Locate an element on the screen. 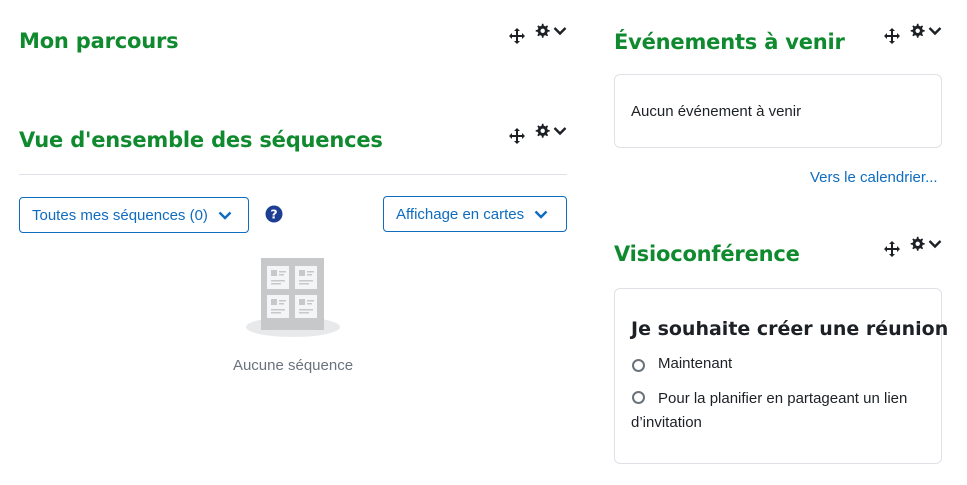 The width and height of the screenshot is (967, 485). no-events-text: Aucun événement à venir is located at coordinates (716, 111).